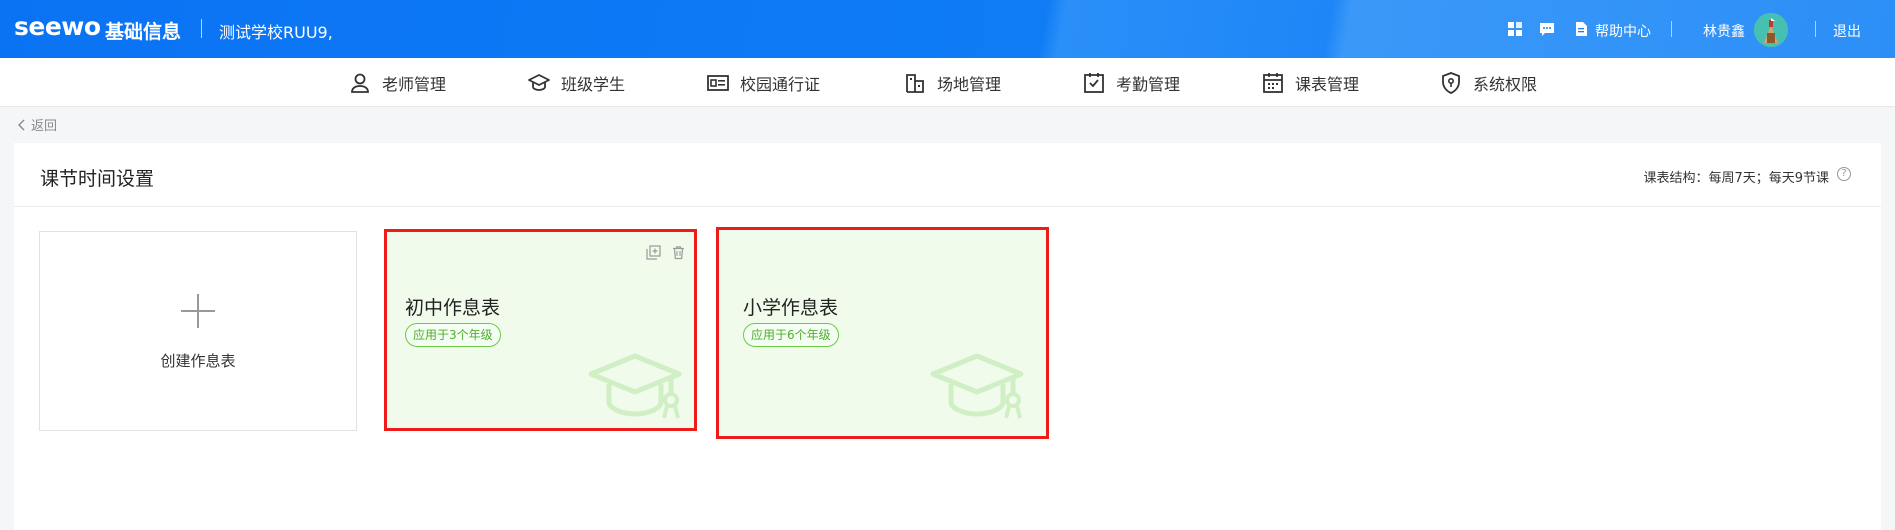 The width and height of the screenshot is (1895, 530). I want to click on nav-item-classes: 班级学生, so click(576, 83).